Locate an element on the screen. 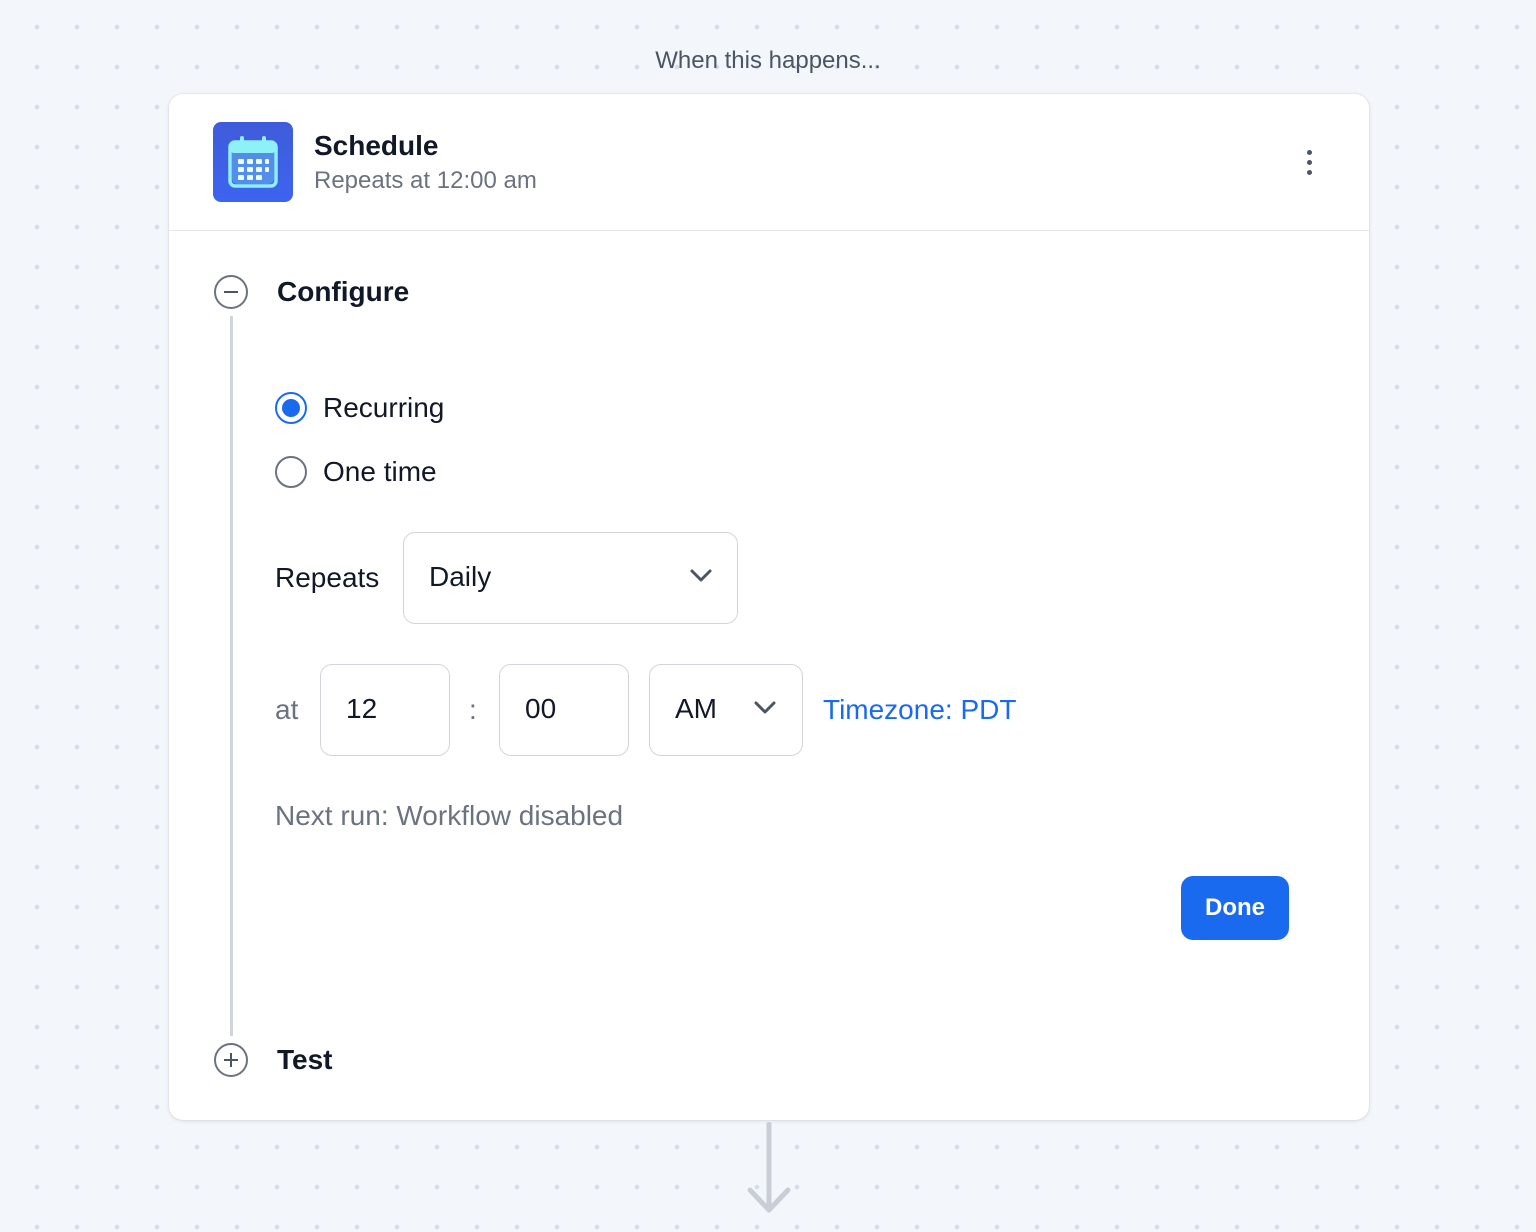  calendar-icon is located at coordinates (253, 162).